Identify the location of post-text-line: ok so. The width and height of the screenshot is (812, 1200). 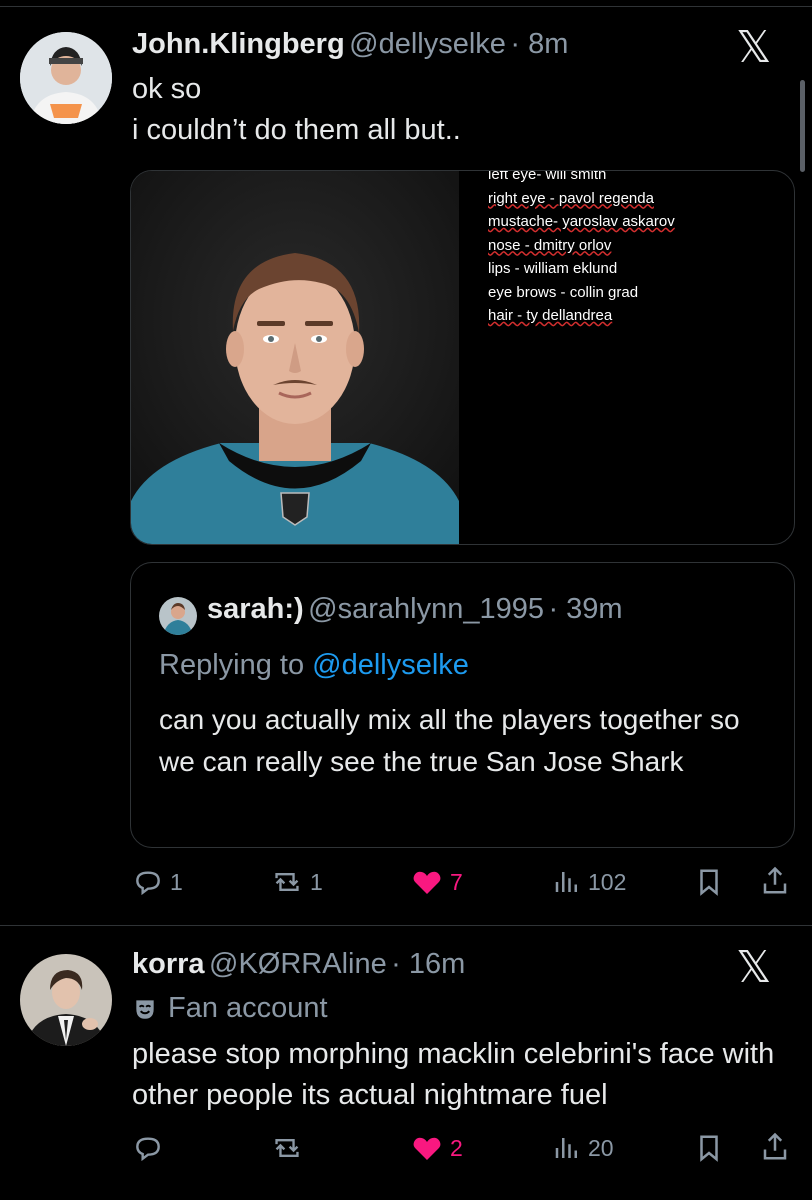
(167, 89).